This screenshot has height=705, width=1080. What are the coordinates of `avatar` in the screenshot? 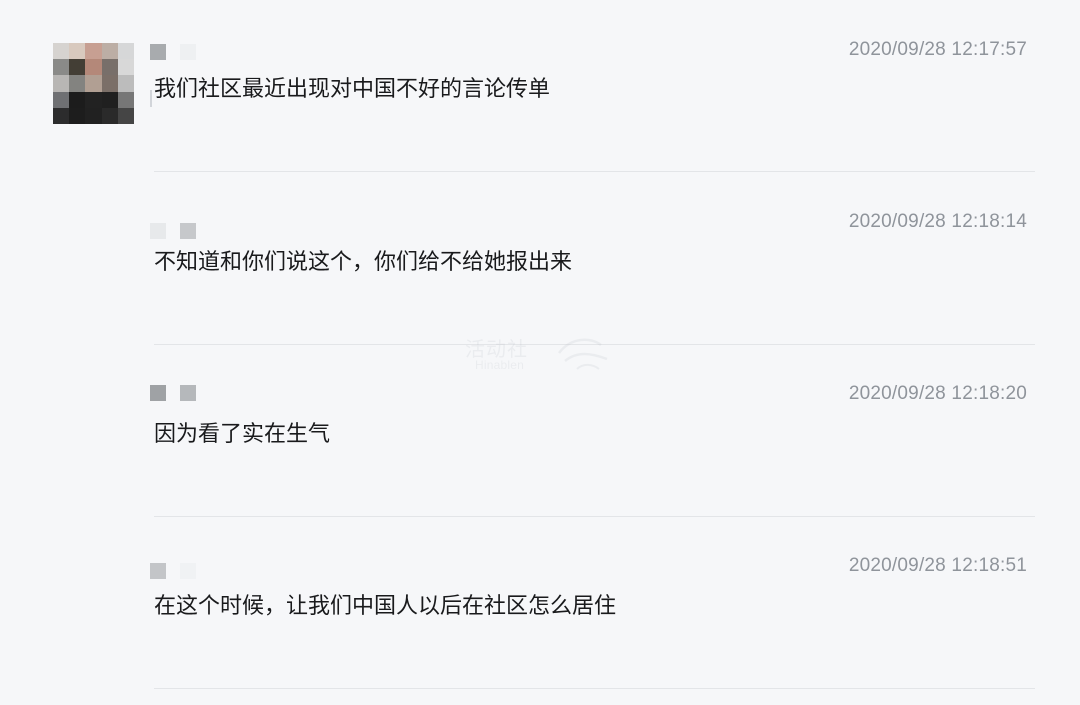 It's located at (93, 83).